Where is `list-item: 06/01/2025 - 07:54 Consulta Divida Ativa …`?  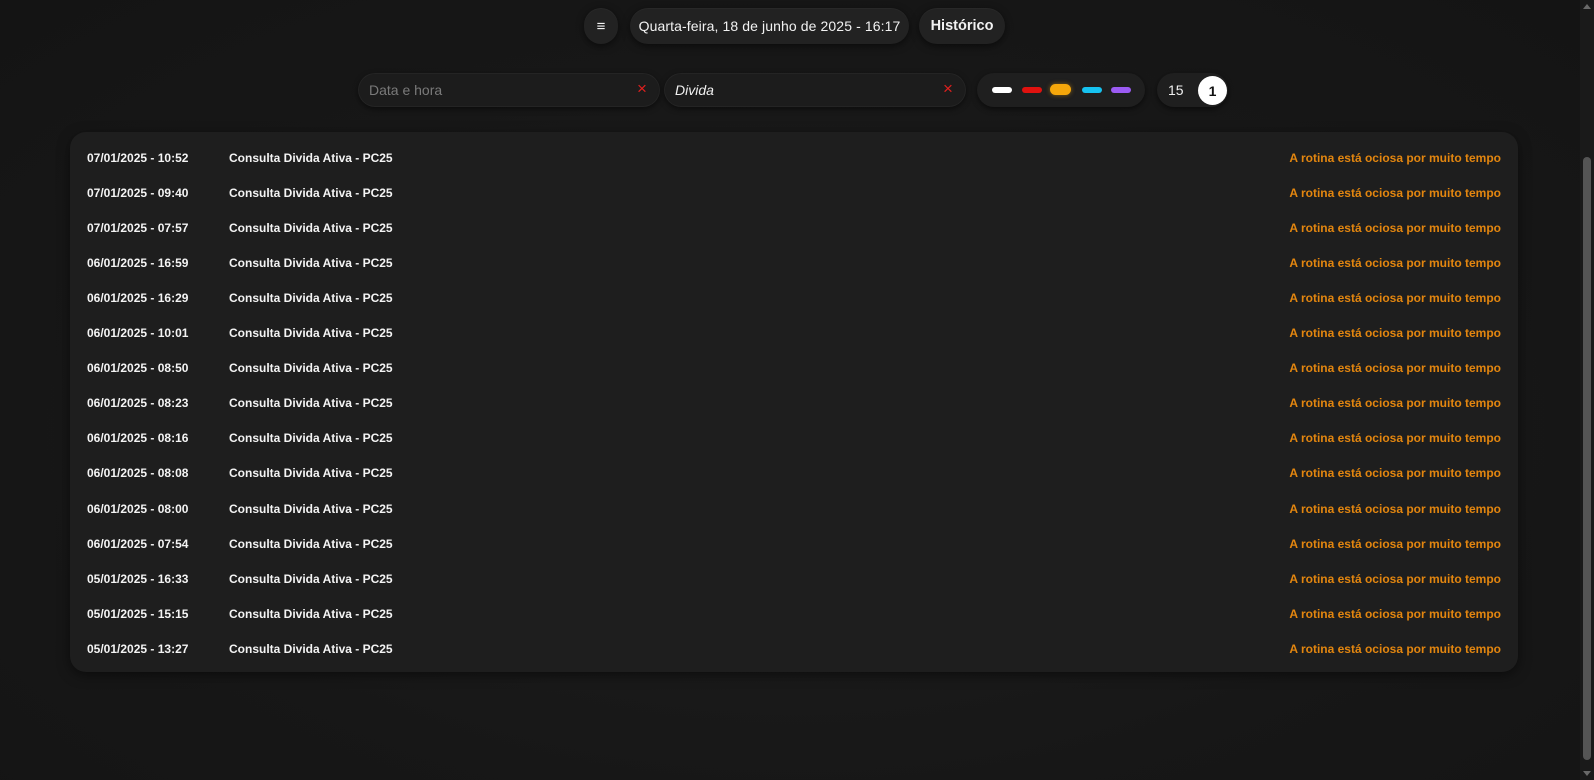 list-item: 06/01/2025 - 07:54 Consulta Divida Ativa … is located at coordinates (794, 543).